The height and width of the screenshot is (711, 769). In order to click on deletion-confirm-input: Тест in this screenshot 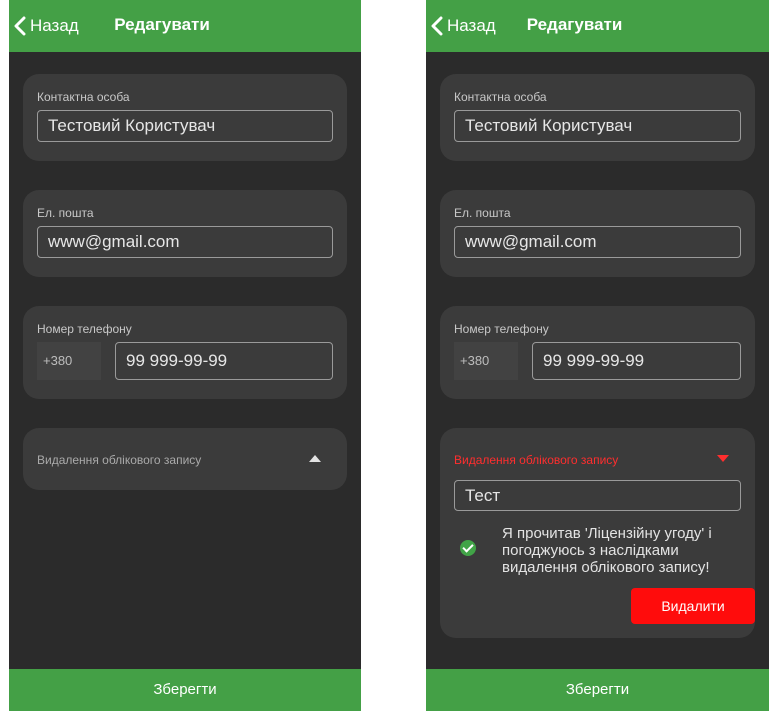, I will do `click(597, 495)`.